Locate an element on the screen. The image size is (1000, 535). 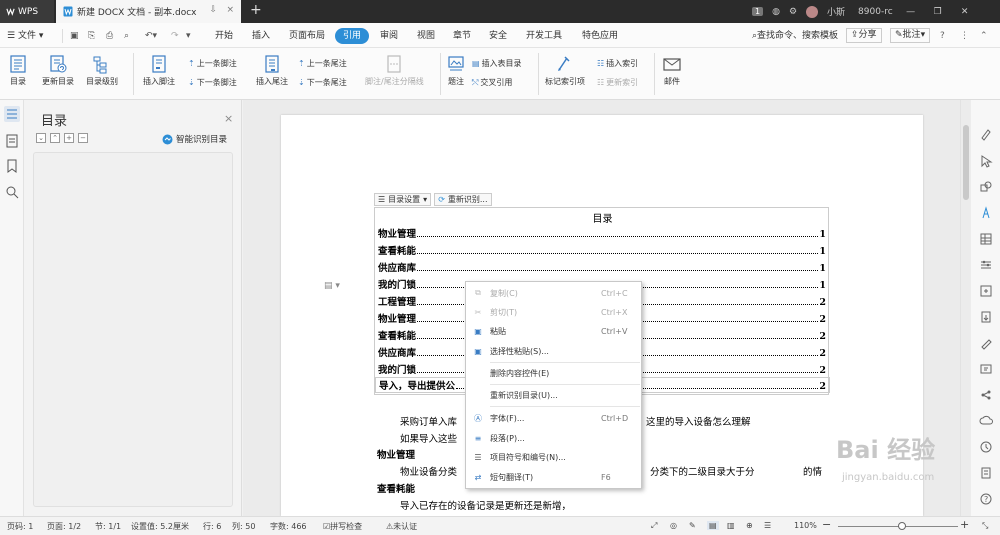
minimize-icon: — is located at coordinates (911, 12).